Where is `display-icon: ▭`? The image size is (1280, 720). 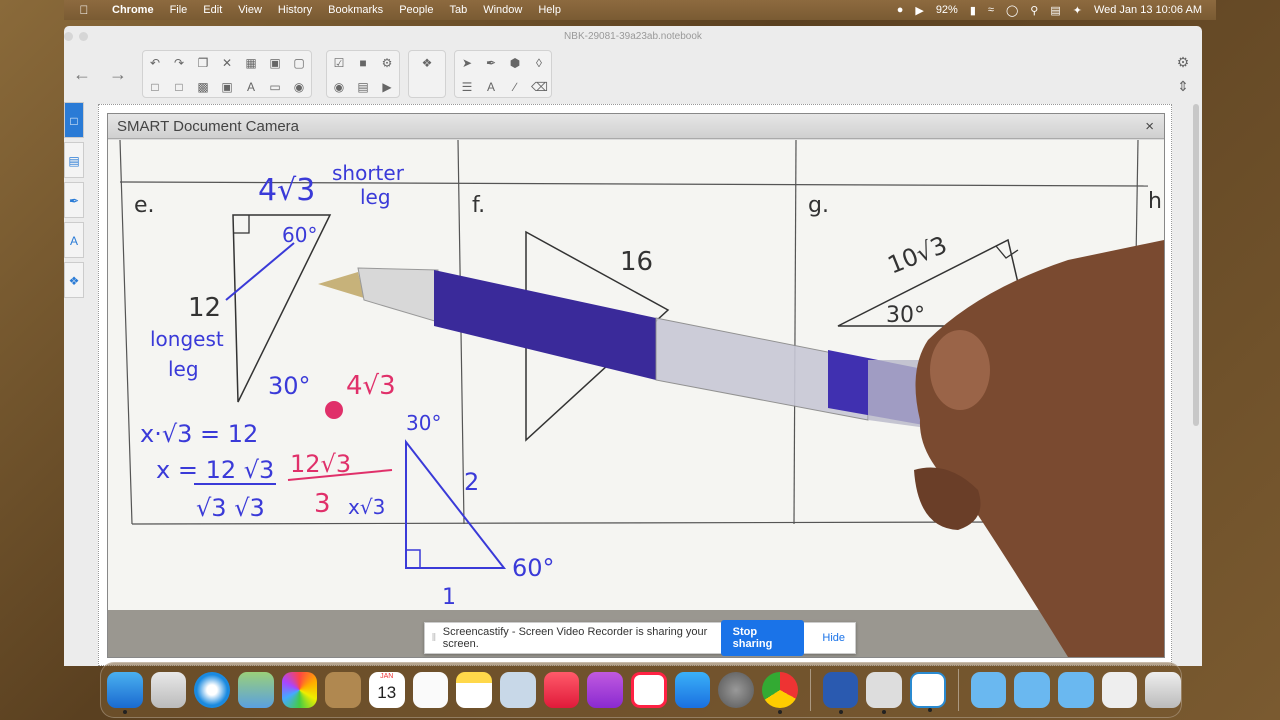 display-icon: ▭ is located at coordinates (275, 87).